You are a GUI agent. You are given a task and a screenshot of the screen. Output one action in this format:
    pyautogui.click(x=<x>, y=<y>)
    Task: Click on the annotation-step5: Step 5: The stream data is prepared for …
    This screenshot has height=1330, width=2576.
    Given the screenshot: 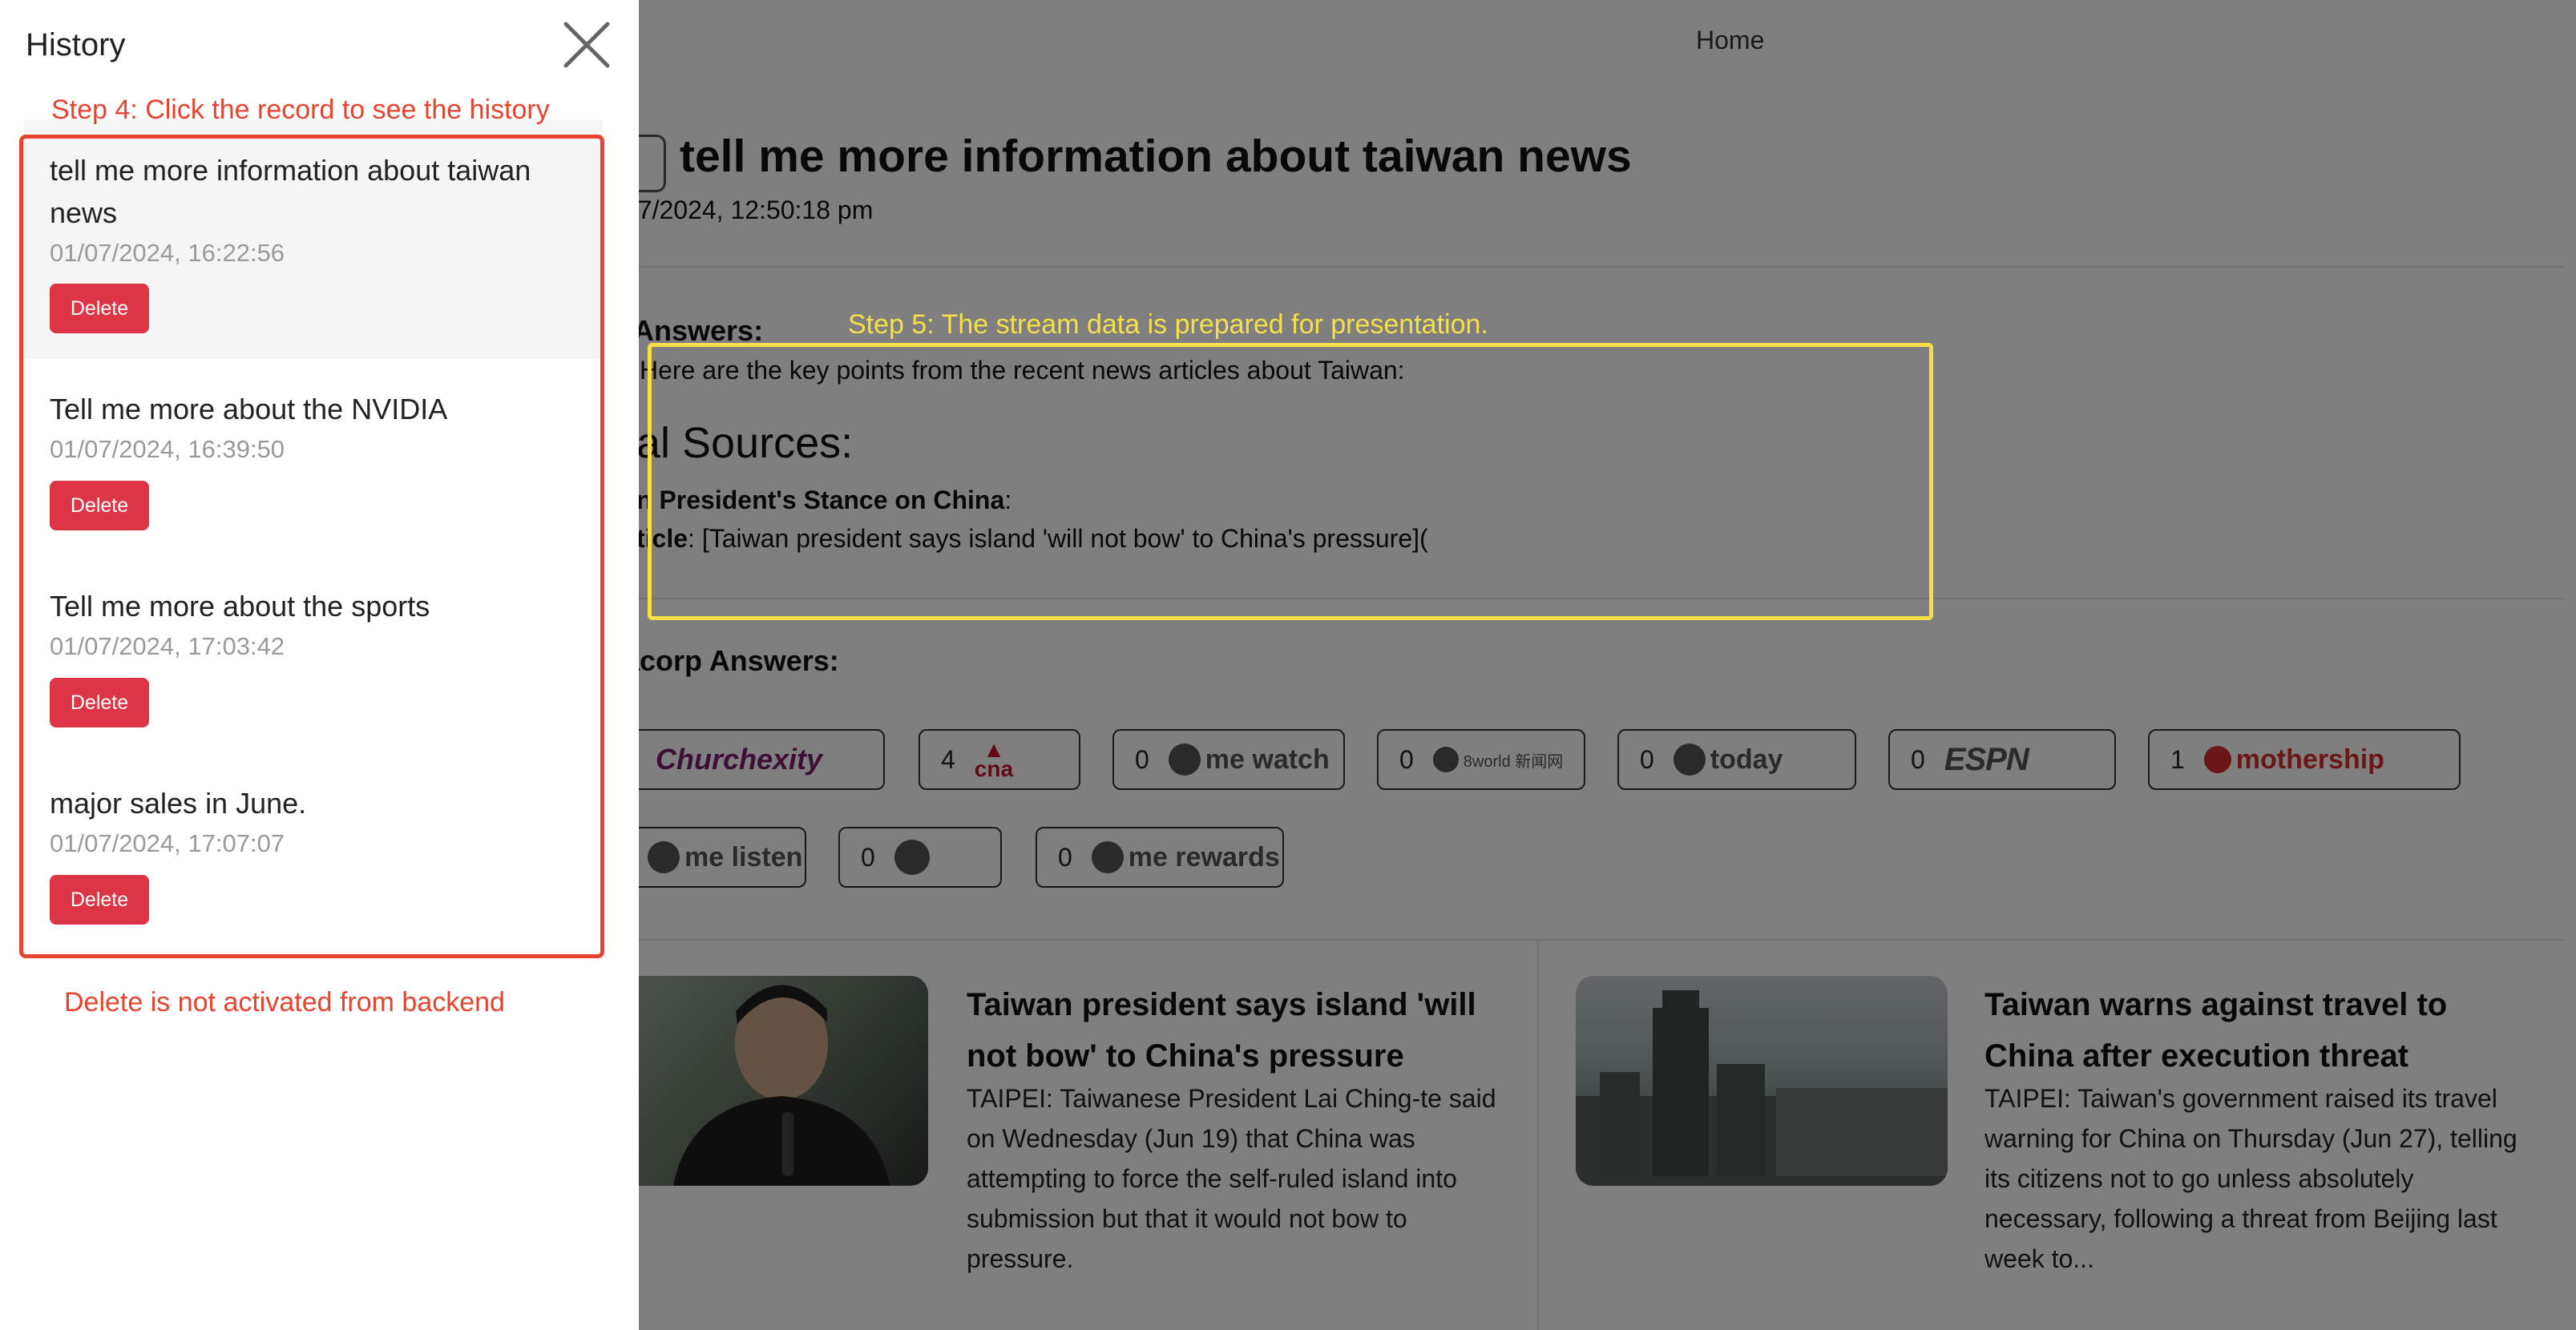 What is the action you would take?
    pyautogui.click(x=1168, y=324)
    